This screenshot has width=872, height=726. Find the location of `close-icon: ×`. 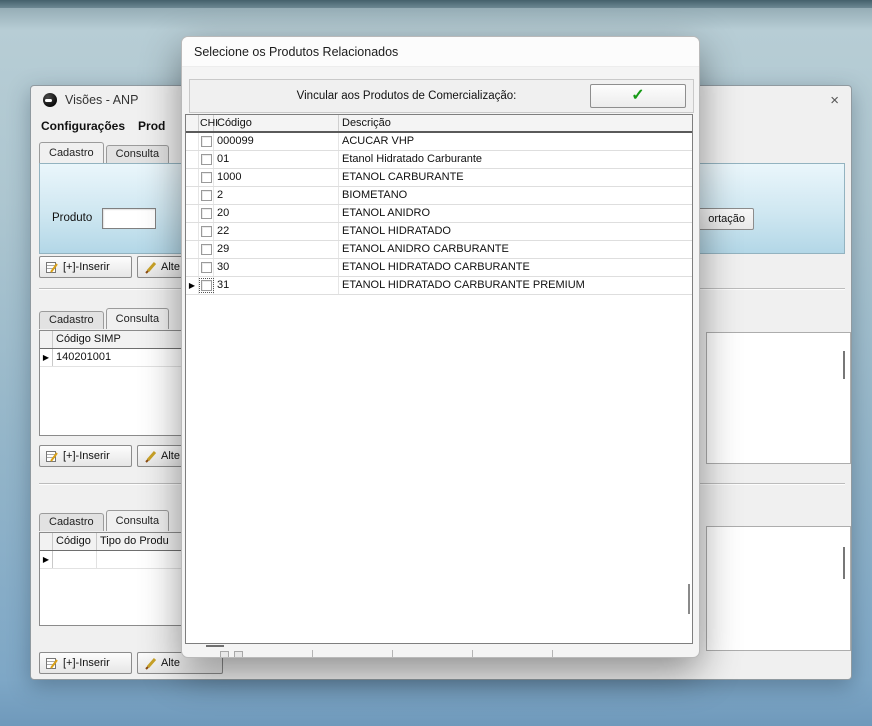

close-icon: × is located at coordinates (834, 100).